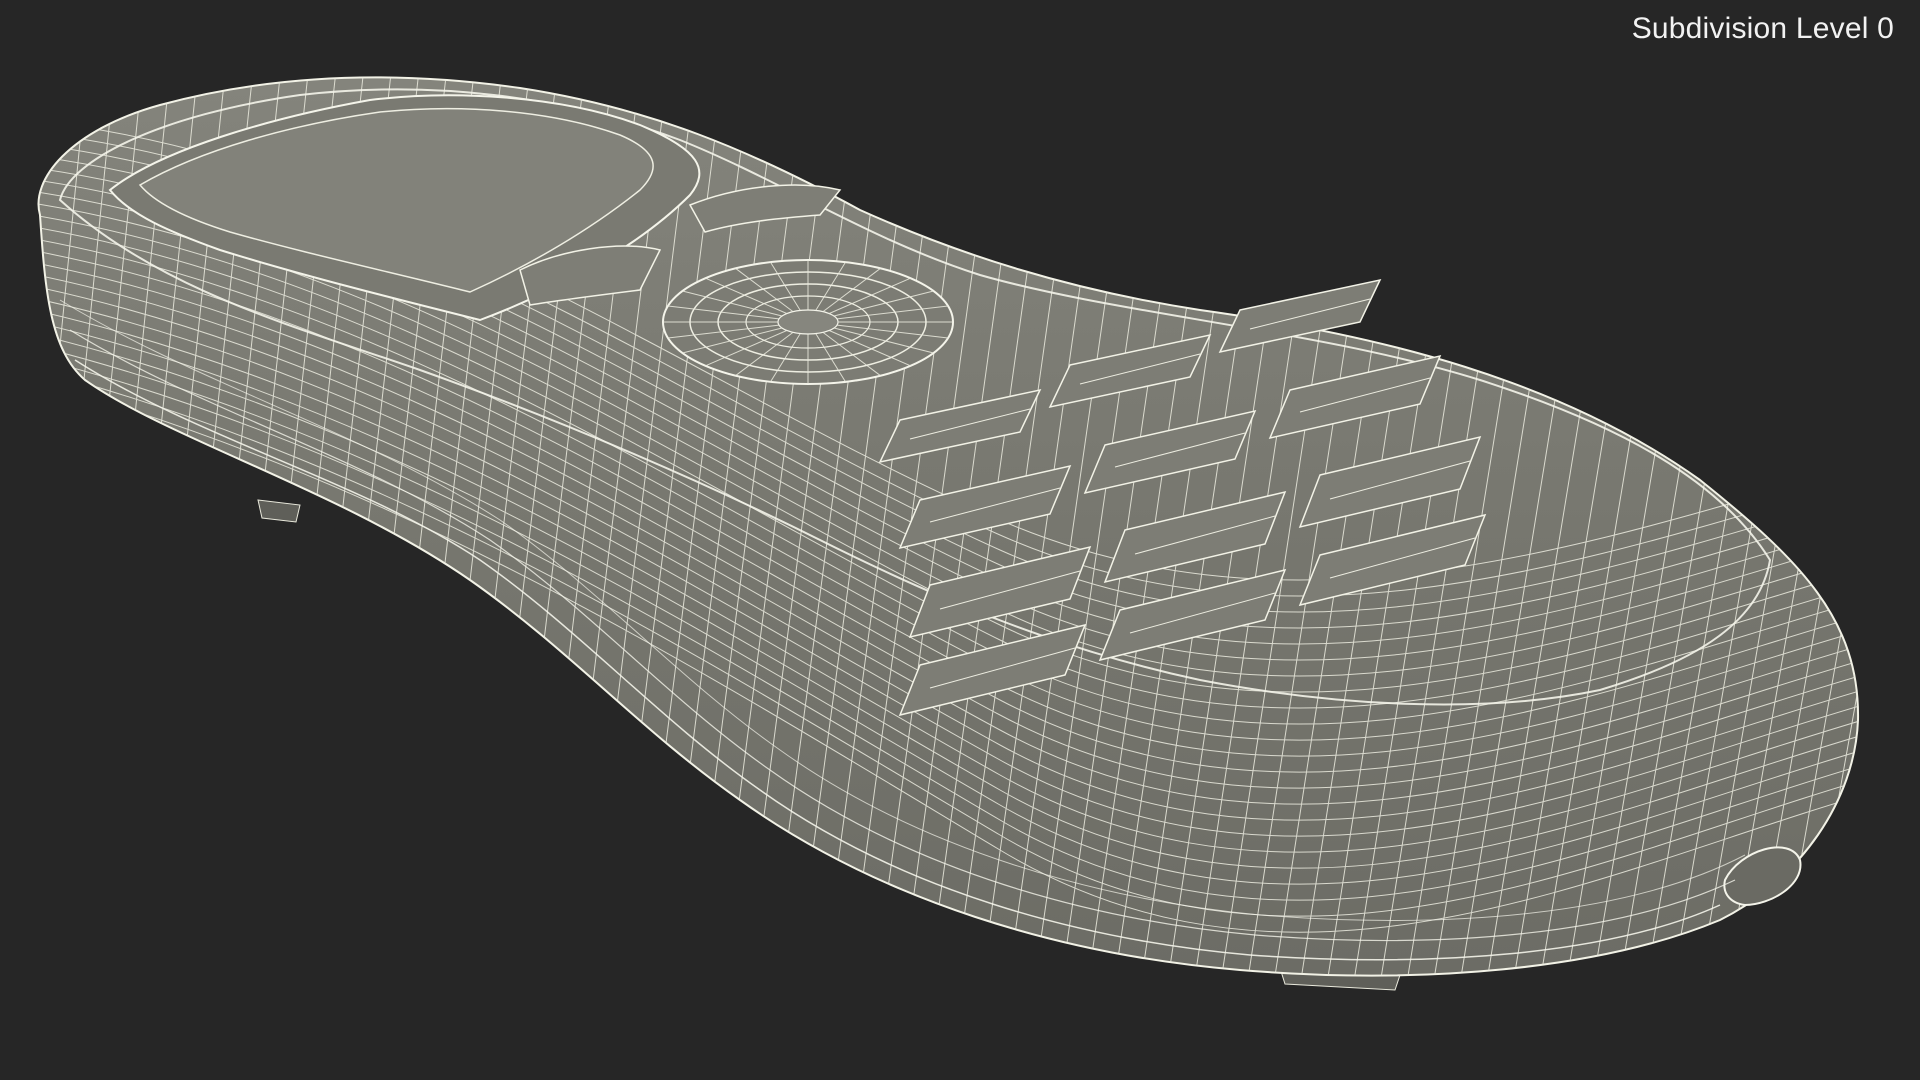 Image resolution: width=1920 pixels, height=1080 pixels. Describe the element at coordinates (808, 322) in the screenshot. I see `nav-dial-center` at that location.